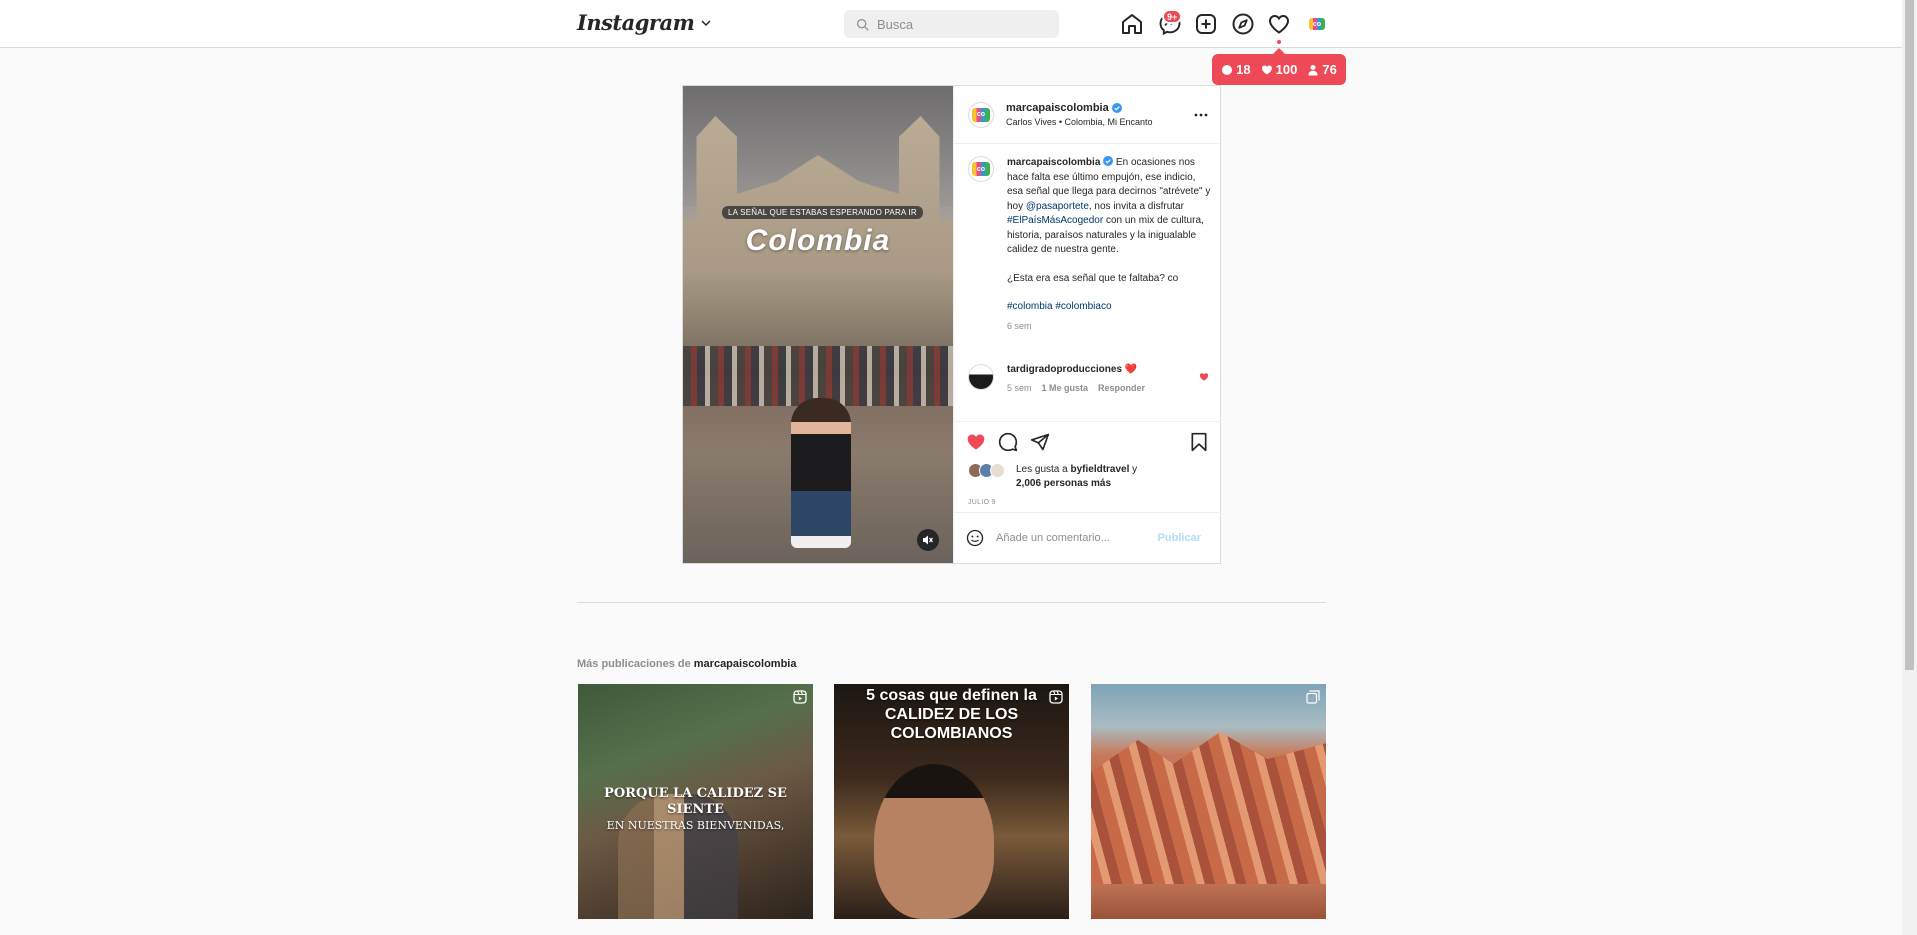 This screenshot has width=1917, height=935. What do you see at coordinates (745, 664) in the screenshot?
I see `more-posts-username: marcapaiscolombia` at bounding box center [745, 664].